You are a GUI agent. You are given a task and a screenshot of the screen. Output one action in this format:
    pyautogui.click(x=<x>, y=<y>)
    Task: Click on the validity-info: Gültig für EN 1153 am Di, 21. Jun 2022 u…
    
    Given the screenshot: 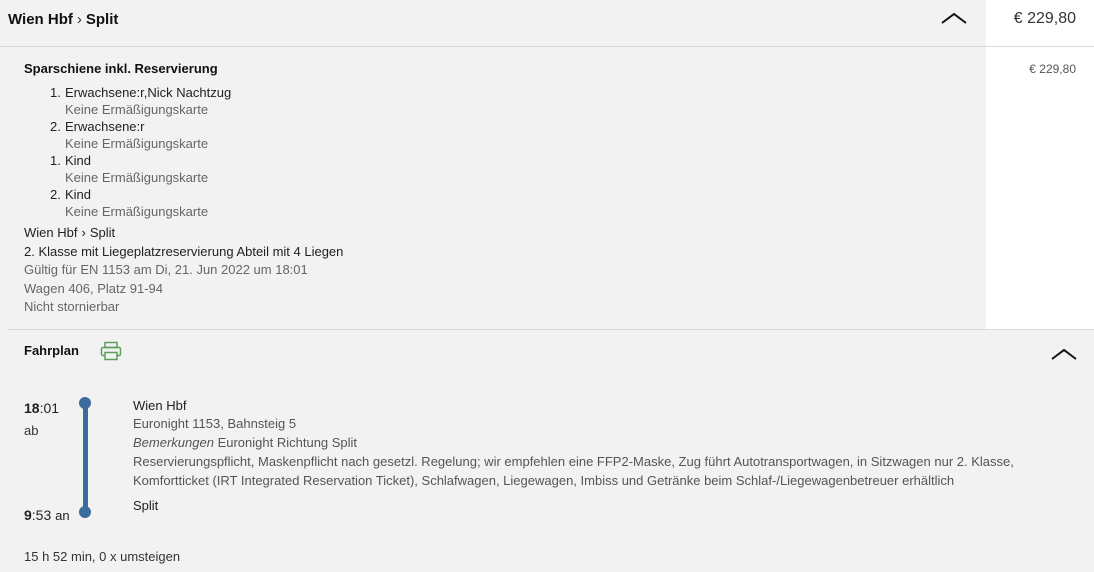 What is the action you would take?
    pyautogui.click(x=166, y=269)
    